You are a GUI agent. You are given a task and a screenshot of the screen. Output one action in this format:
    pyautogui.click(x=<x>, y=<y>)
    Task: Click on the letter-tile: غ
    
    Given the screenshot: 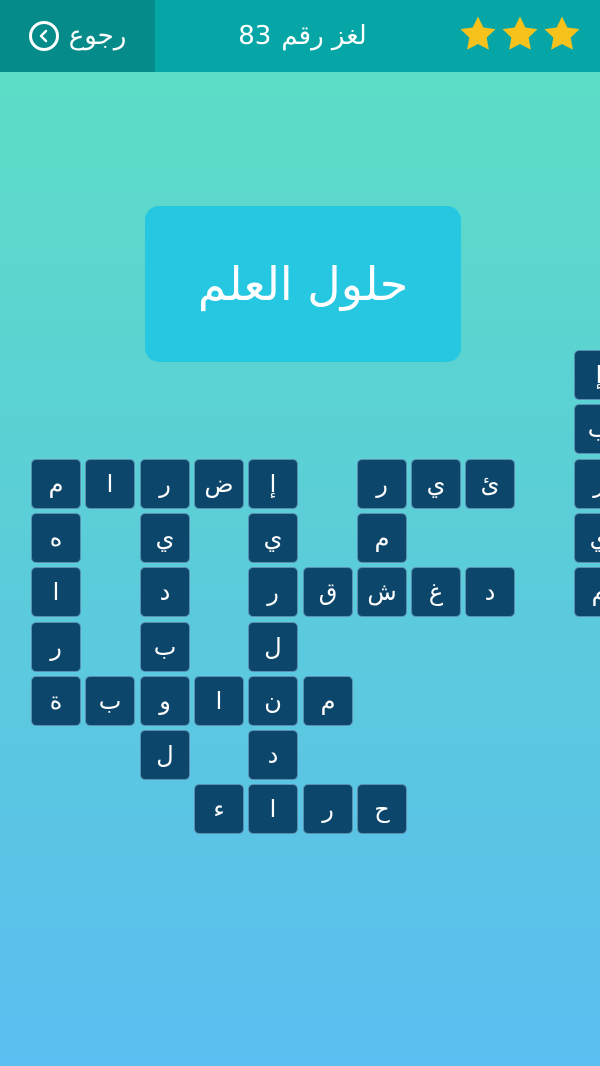 What is the action you would take?
    pyautogui.click(x=436, y=592)
    